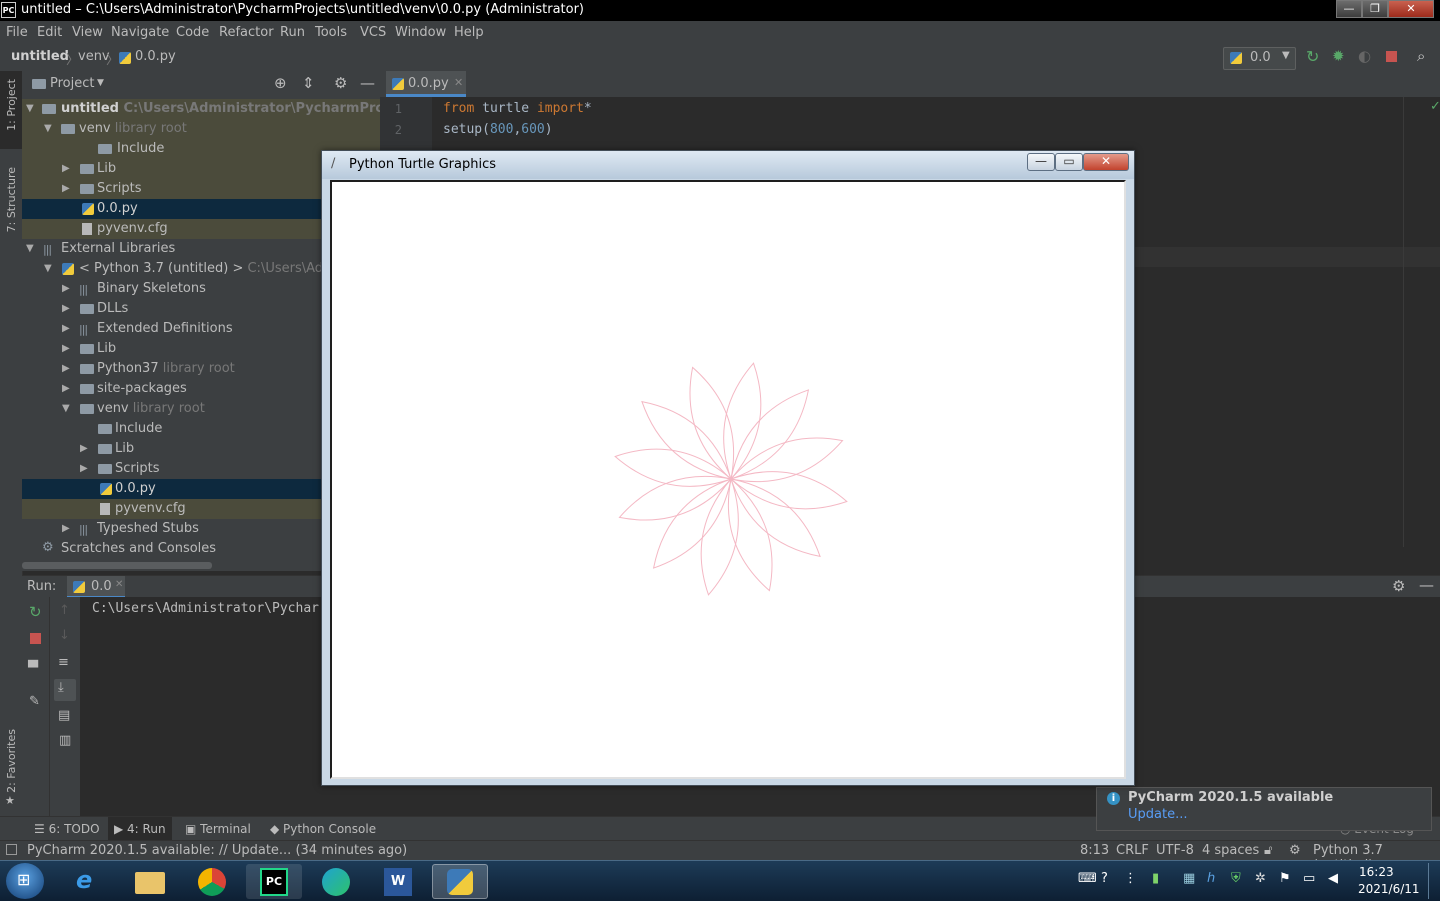 The width and height of the screenshot is (1440, 901). What do you see at coordinates (65, 740) in the screenshot?
I see `trash-icon: ▥` at bounding box center [65, 740].